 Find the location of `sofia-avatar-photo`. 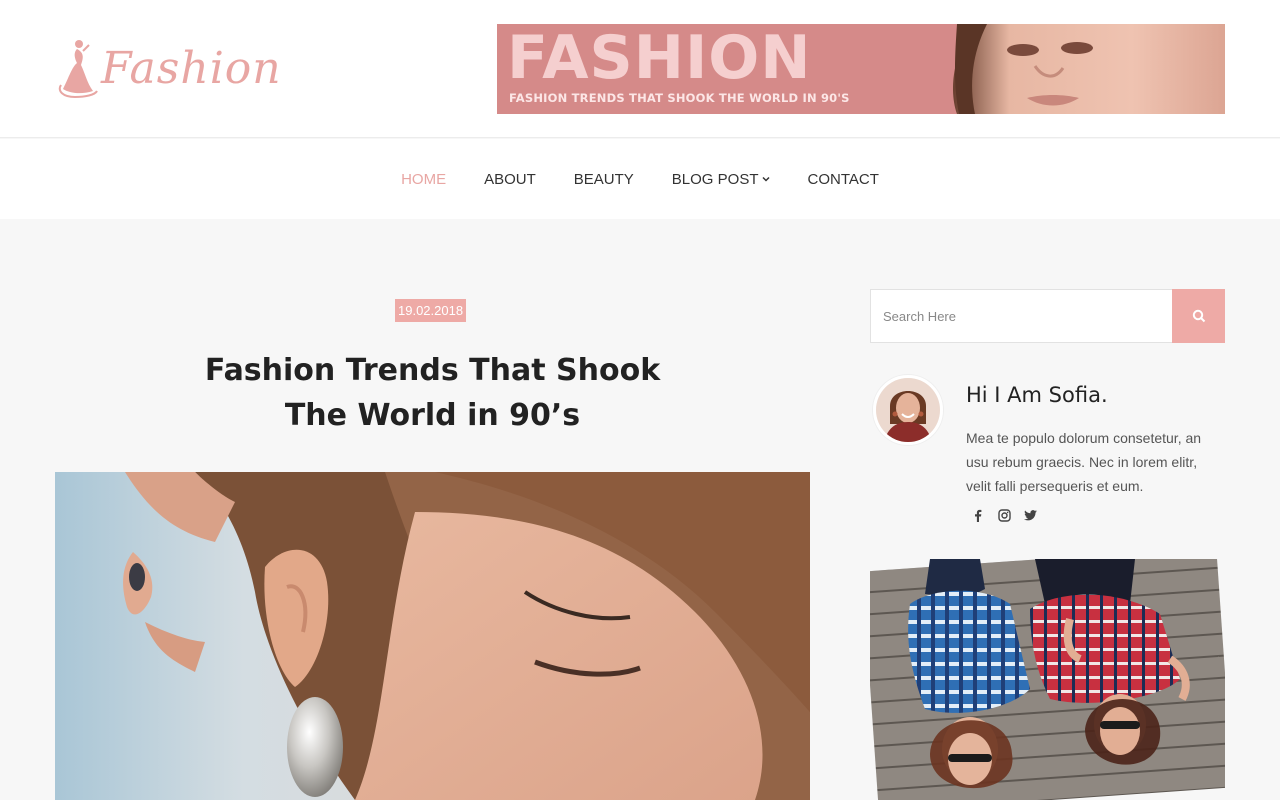

sofia-avatar-photo is located at coordinates (908, 410).